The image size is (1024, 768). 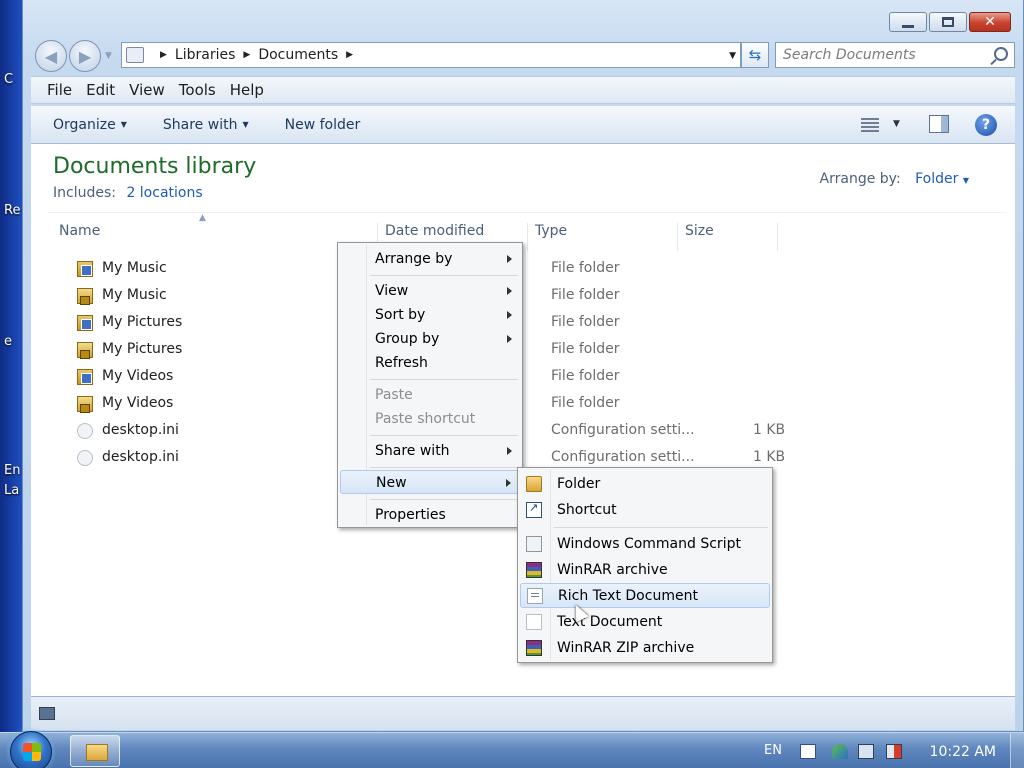 I want to click on locations-link: 2 locations, so click(x=164, y=193).